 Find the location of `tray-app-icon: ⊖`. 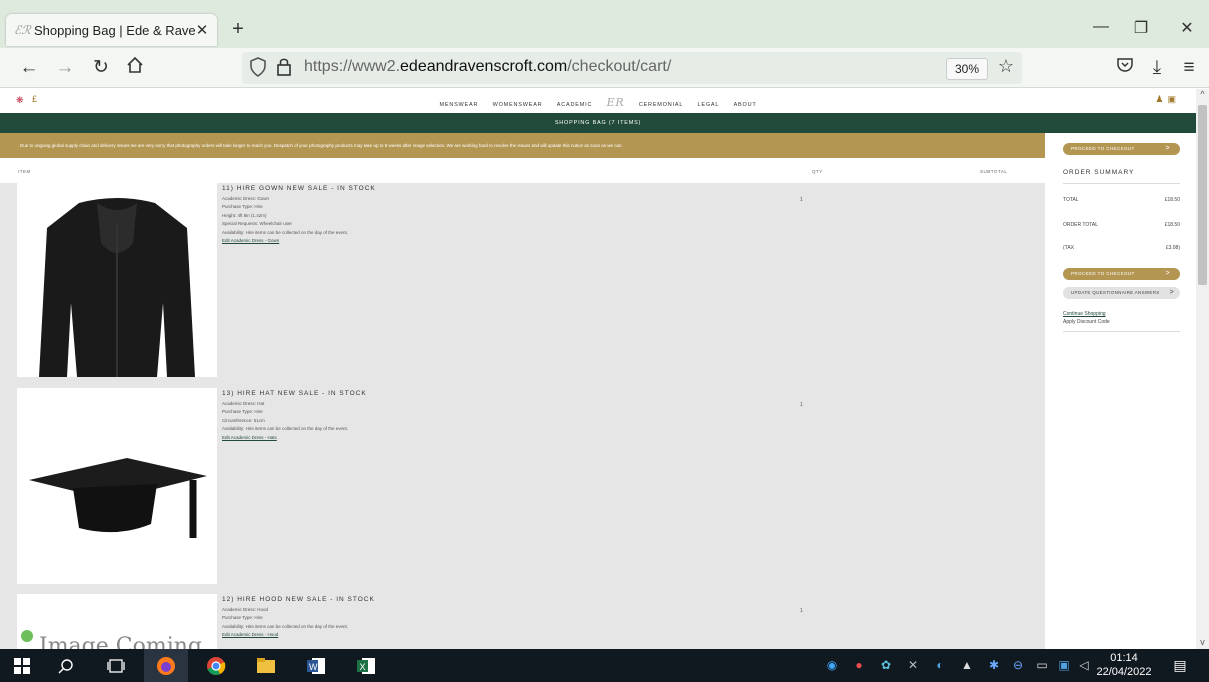

tray-app-icon: ⊖ is located at coordinates (1018, 666).